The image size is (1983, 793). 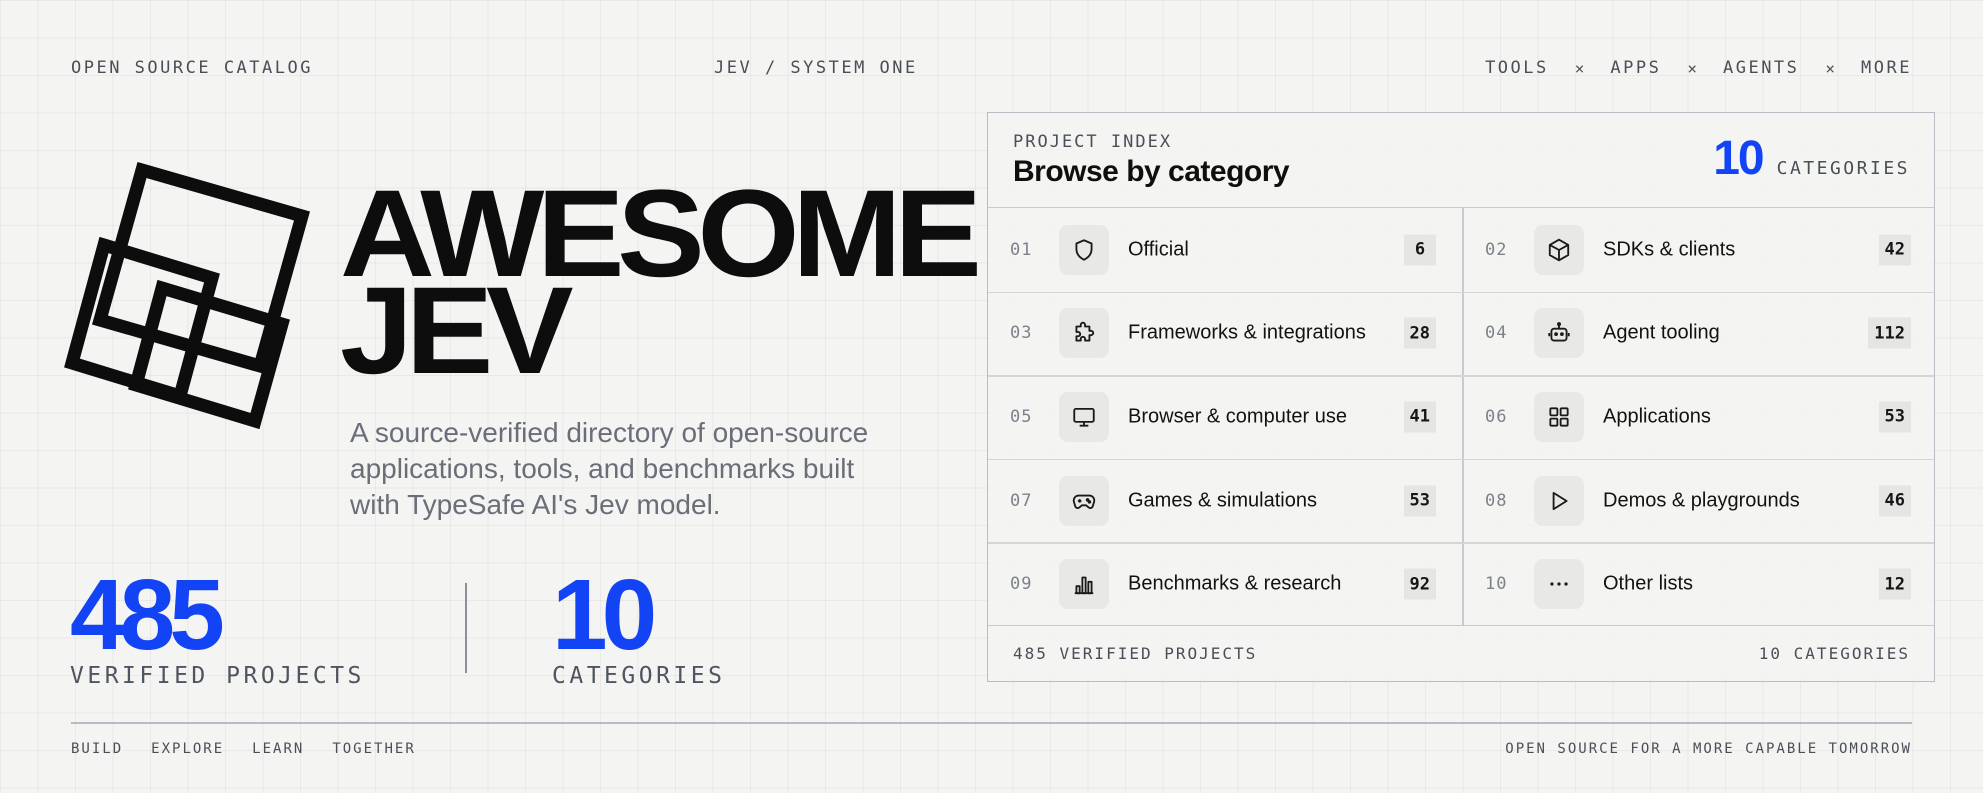 I want to click on nav-link-tools: TOOLS, so click(x=1517, y=68).